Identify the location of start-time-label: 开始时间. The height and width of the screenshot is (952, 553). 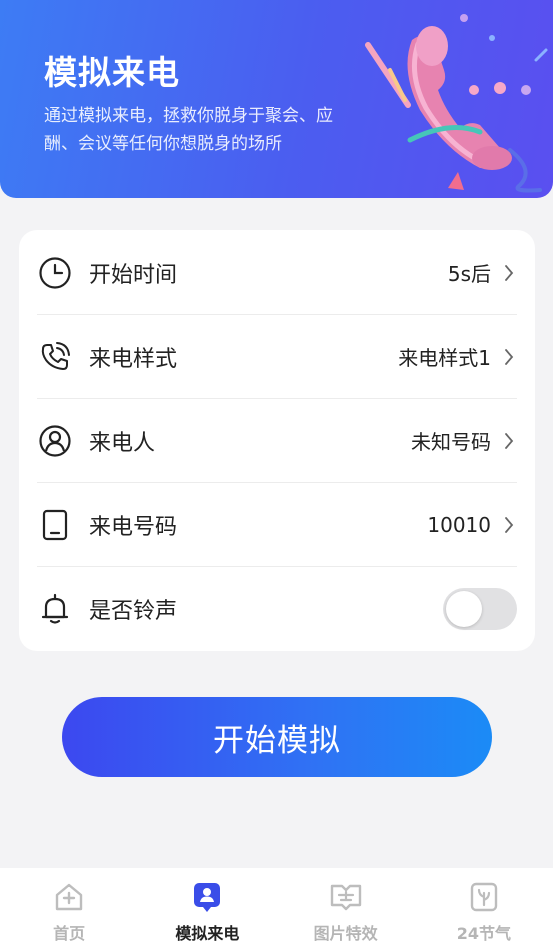
(133, 275).